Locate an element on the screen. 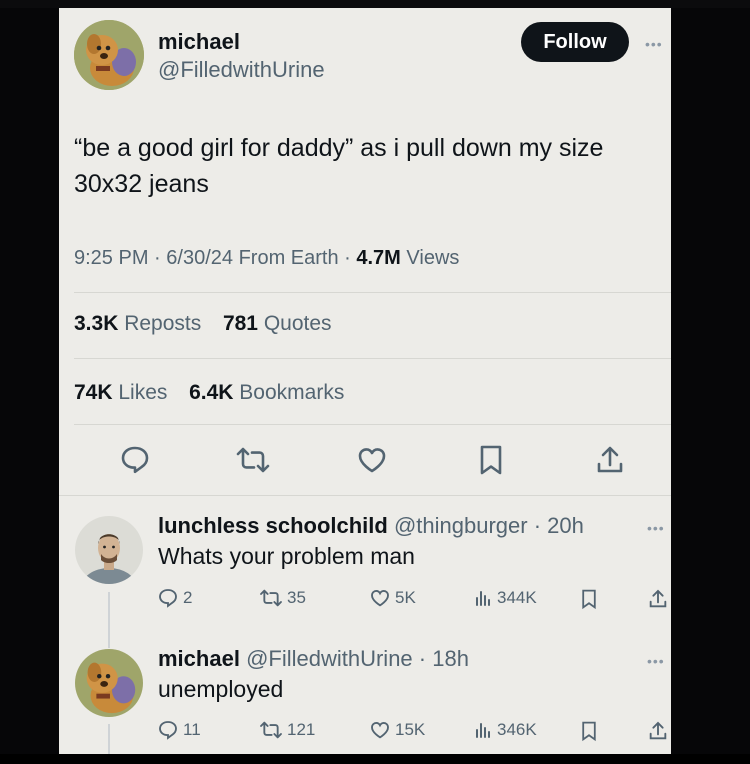  bookmarks-stat: 6.4K Bookmarks is located at coordinates (266, 392).